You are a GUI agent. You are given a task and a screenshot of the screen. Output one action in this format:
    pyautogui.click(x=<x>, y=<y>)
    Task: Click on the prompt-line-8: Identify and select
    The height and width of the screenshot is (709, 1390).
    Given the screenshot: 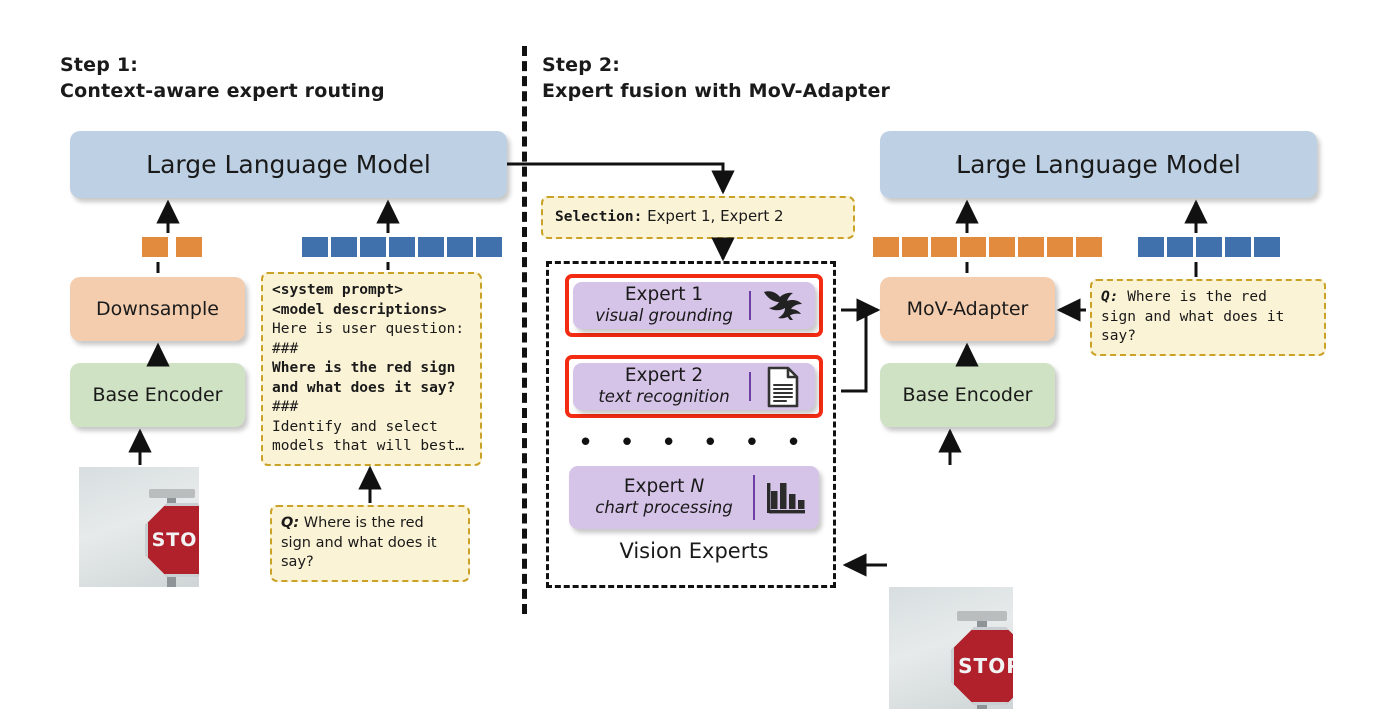 What is the action you would take?
    pyautogui.click(x=355, y=426)
    